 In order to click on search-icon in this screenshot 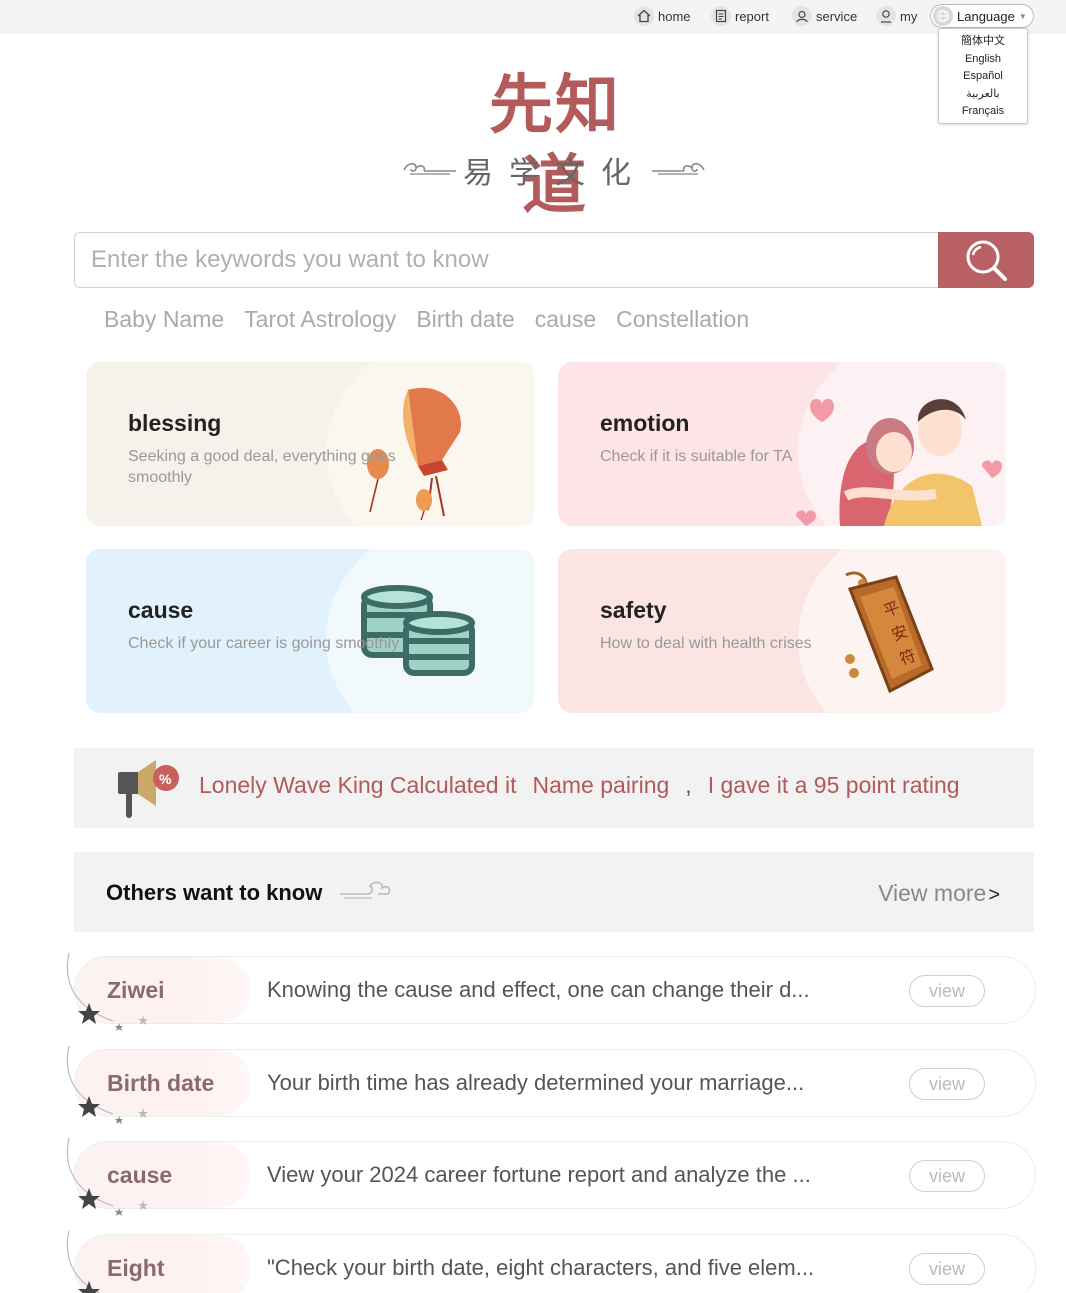, I will do `click(986, 260)`.